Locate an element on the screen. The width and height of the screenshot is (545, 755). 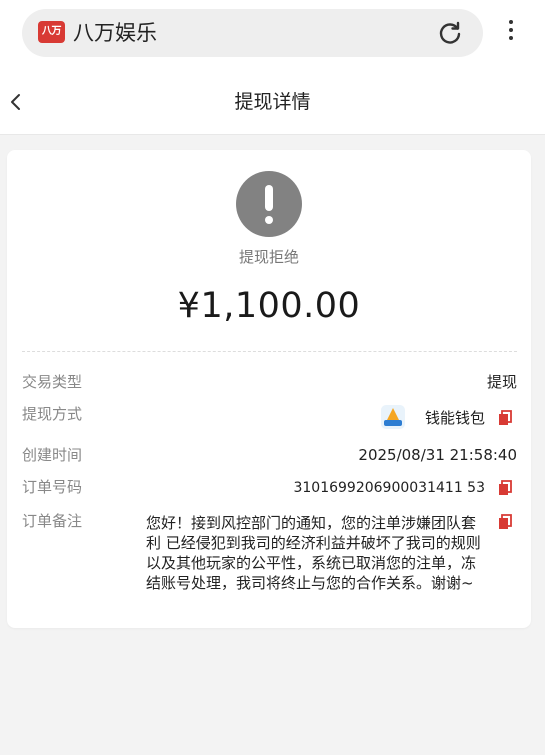
page-title: 提现详情 is located at coordinates (272, 102).